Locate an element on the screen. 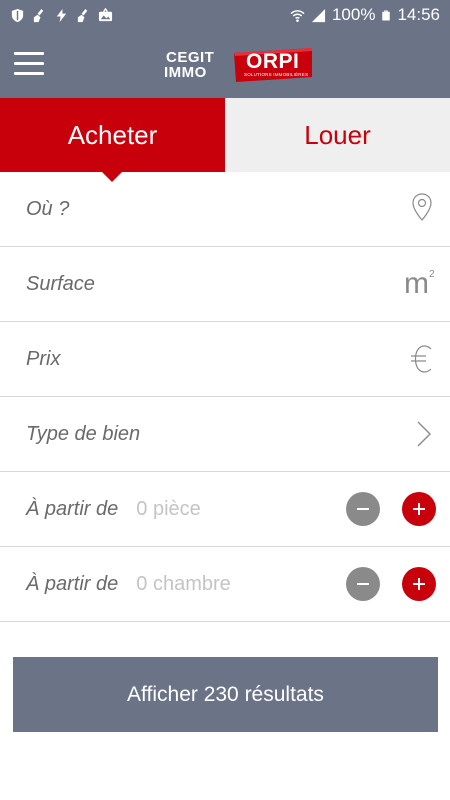  tab-louer: Louer is located at coordinates (337, 135).